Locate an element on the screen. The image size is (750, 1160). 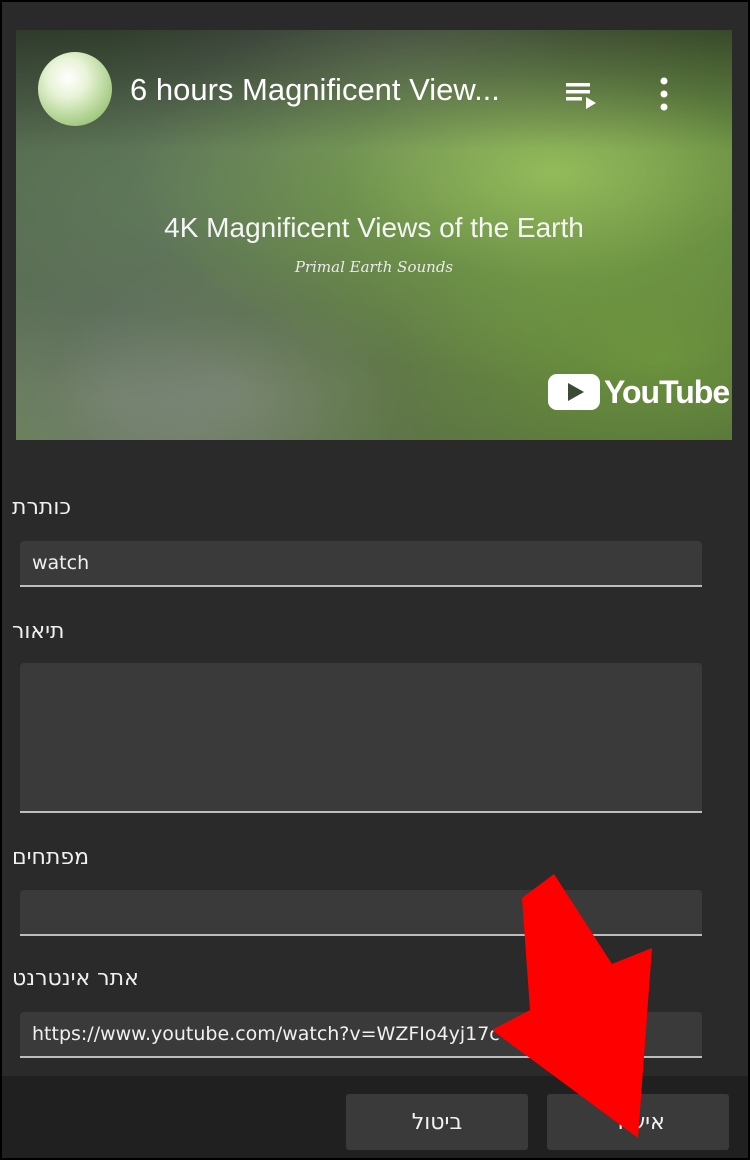
confirm-button: אישור is located at coordinates (638, 1122).